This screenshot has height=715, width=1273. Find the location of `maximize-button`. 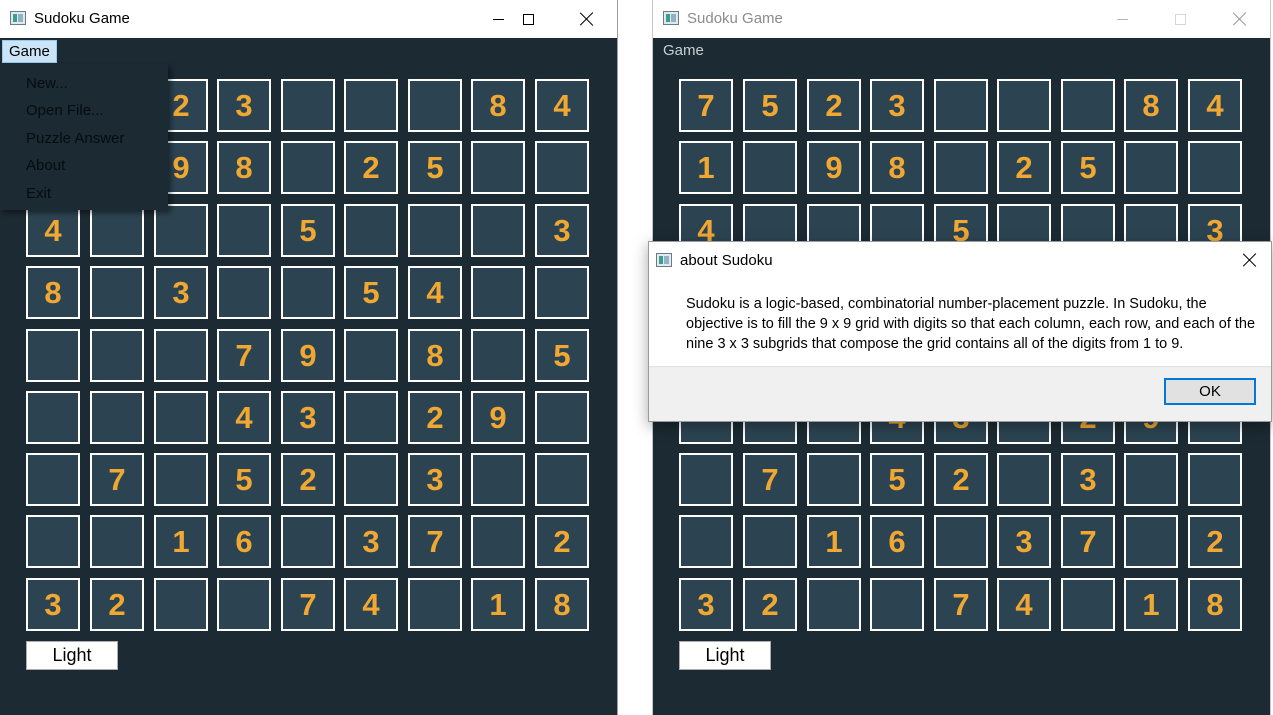

maximize-button is located at coordinates (528, 19).